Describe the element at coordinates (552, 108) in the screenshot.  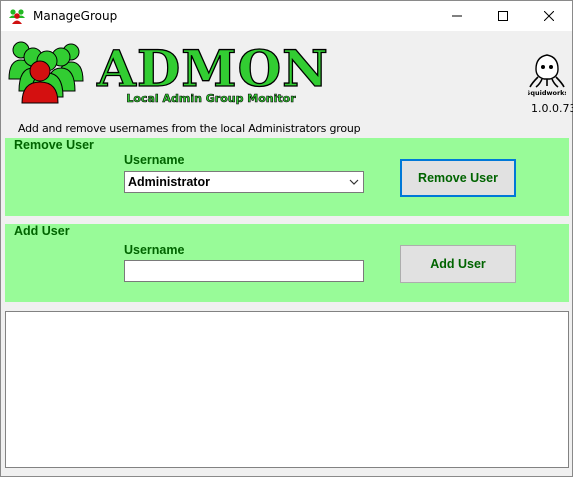
I see `version-label: 1.0.0.73` at that location.